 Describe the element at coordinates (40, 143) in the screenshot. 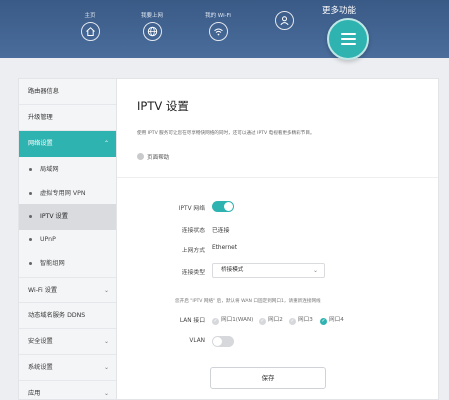

I see `sidebar-item-label: 网络设置` at that location.